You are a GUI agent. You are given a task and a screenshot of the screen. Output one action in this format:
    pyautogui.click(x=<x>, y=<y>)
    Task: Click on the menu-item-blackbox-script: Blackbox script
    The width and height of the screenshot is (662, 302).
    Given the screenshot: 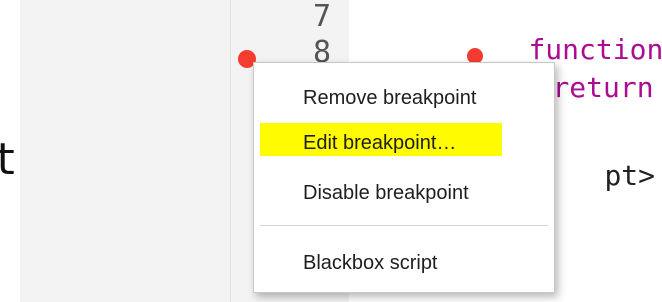 What is the action you would take?
    pyautogui.click(x=404, y=263)
    